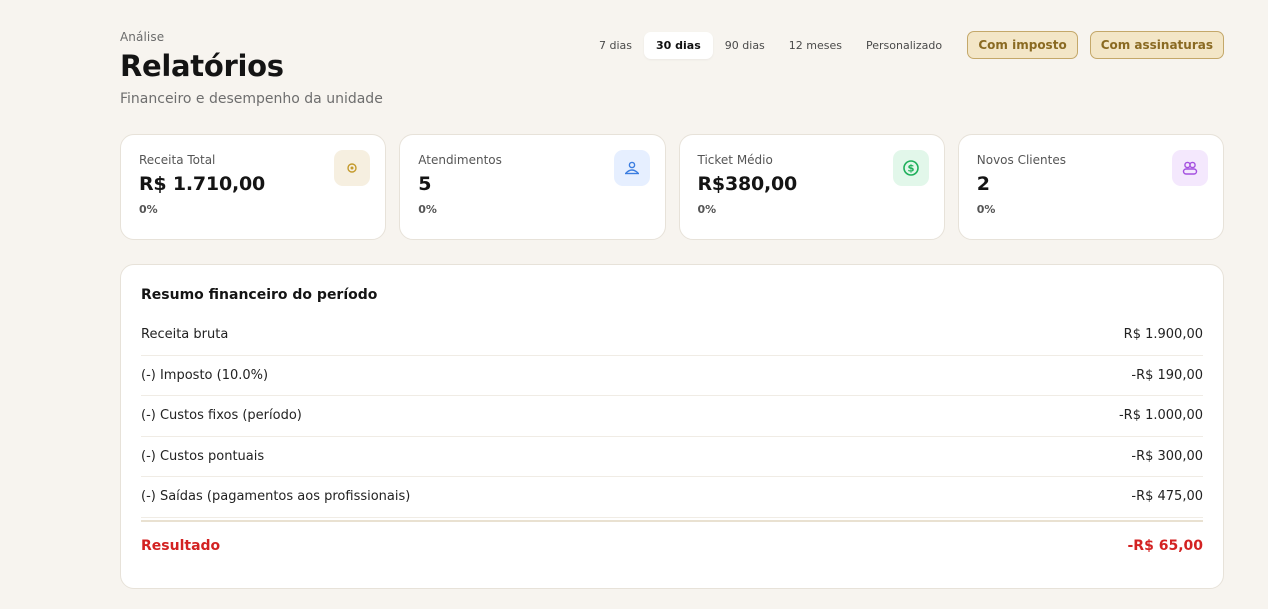 Image resolution: width=1268 pixels, height=609 pixels. What do you see at coordinates (735, 160) in the screenshot?
I see `kpi-label: Ticket Médio` at bounding box center [735, 160].